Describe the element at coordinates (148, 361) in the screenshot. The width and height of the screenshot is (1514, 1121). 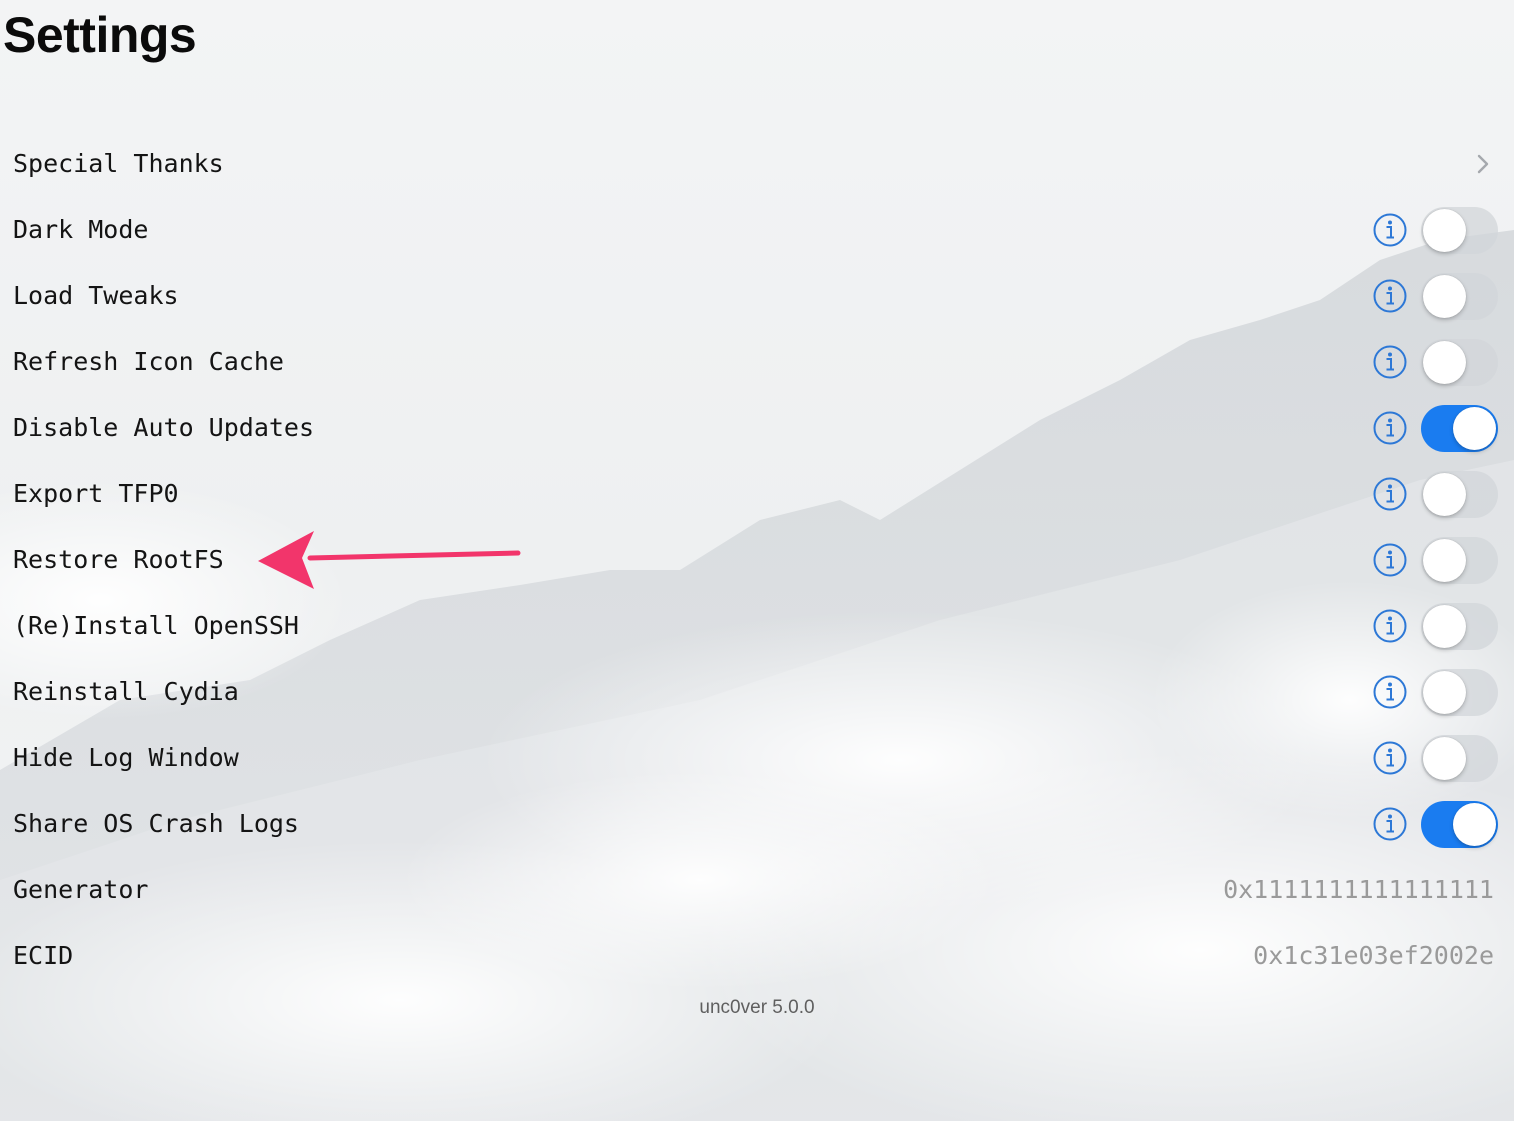
I see `setting-label: Refresh Icon Cache` at that location.